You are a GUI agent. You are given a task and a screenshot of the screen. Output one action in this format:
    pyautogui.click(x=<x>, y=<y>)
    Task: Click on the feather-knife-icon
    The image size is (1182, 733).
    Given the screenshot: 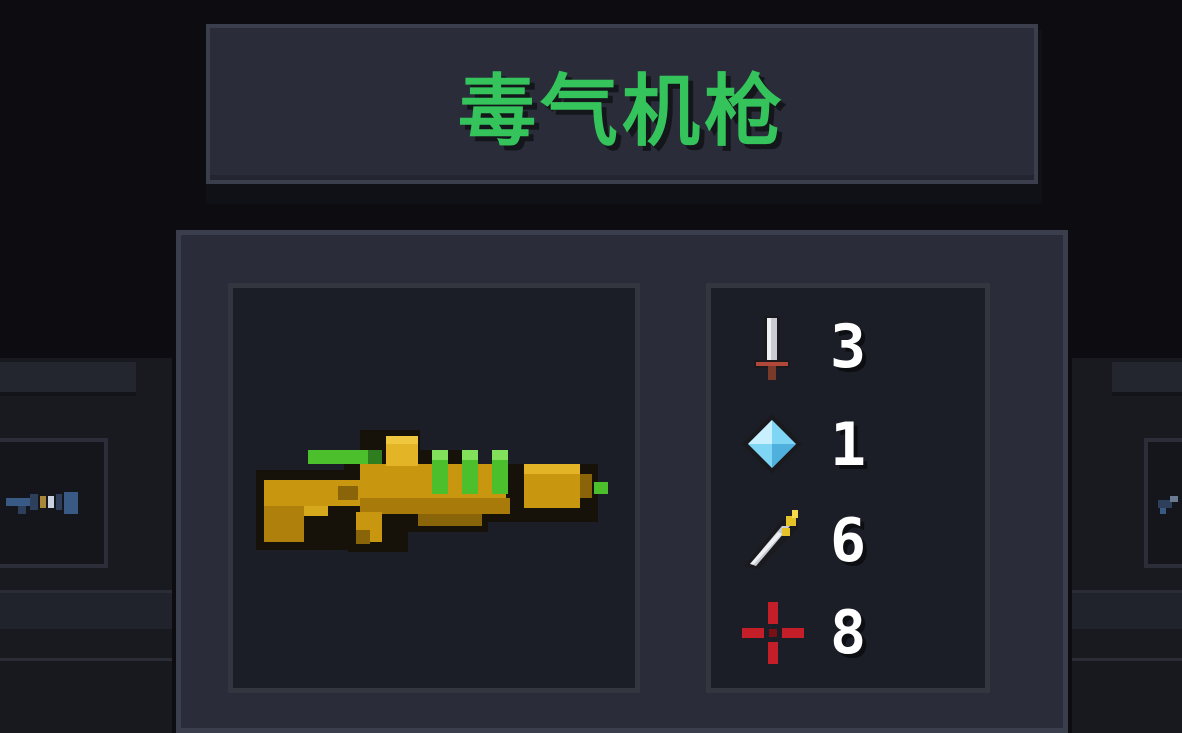 What is the action you would take?
    pyautogui.click(x=771, y=540)
    